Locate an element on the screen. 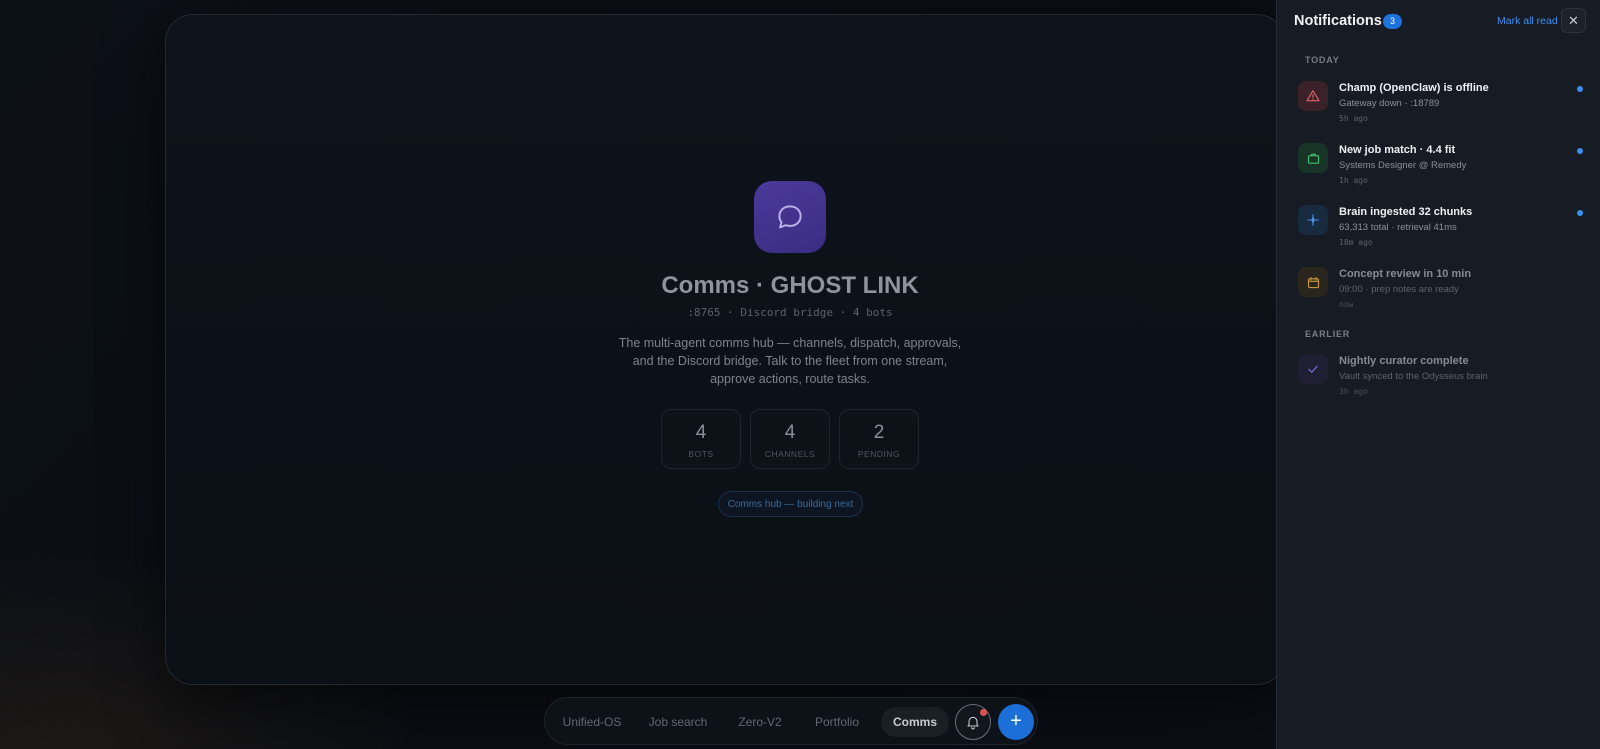  notification-title: Champ (OpenClaw) is offline is located at coordinates (1414, 88).